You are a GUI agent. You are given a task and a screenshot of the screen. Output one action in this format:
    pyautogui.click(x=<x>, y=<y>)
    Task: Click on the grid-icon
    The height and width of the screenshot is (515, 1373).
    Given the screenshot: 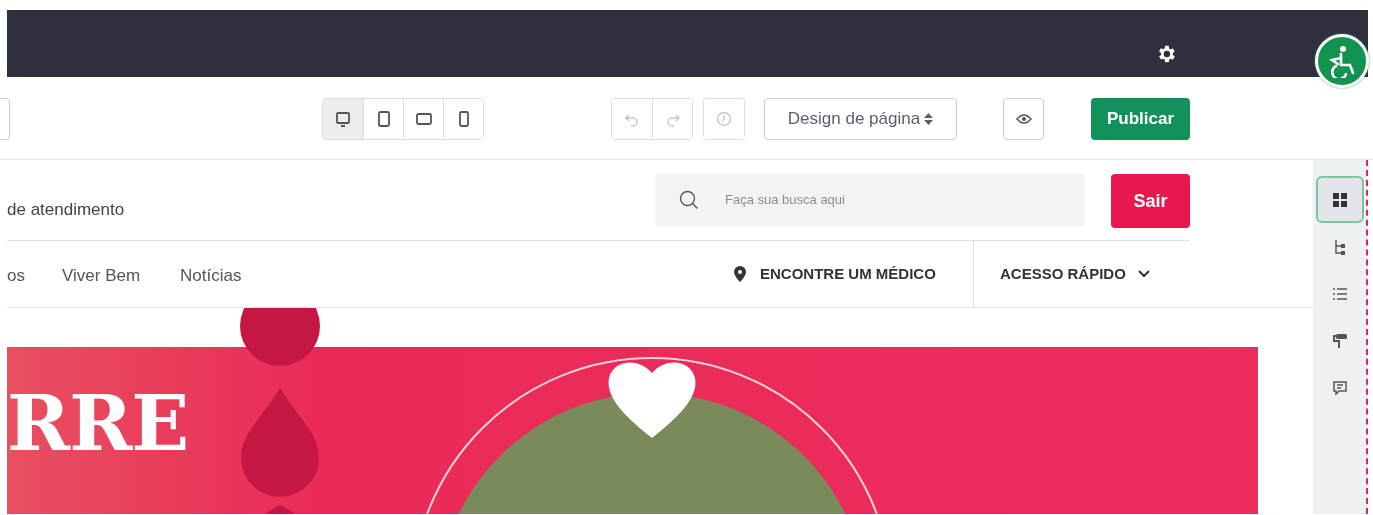 What is the action you would take?
    pyautogui.click(x=1339, y=199)
    